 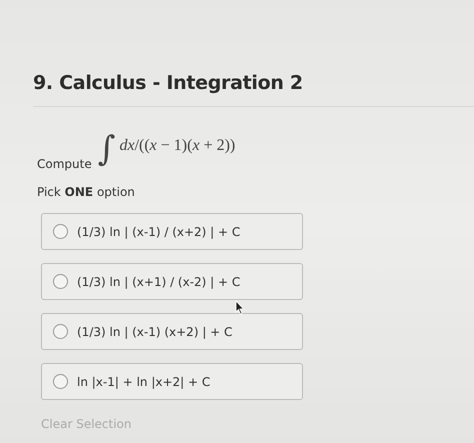 What do you see at coordinates (168, 83) in the screenshot?
I see `question-title: 9. Calculus - Integration 2` at bounding box center [168, 83].